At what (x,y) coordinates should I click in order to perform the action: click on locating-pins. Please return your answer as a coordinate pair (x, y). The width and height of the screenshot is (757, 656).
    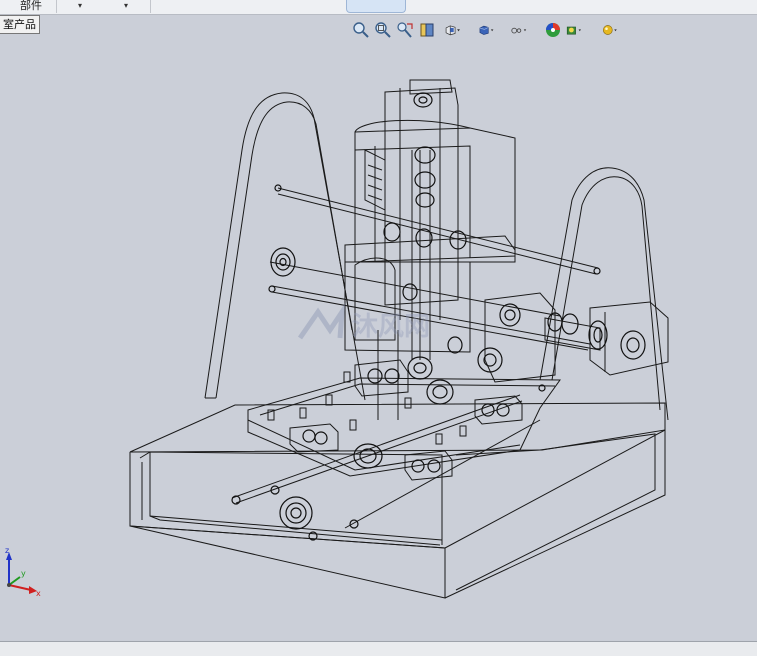
    Looking at the image, I should click on (367, 408).